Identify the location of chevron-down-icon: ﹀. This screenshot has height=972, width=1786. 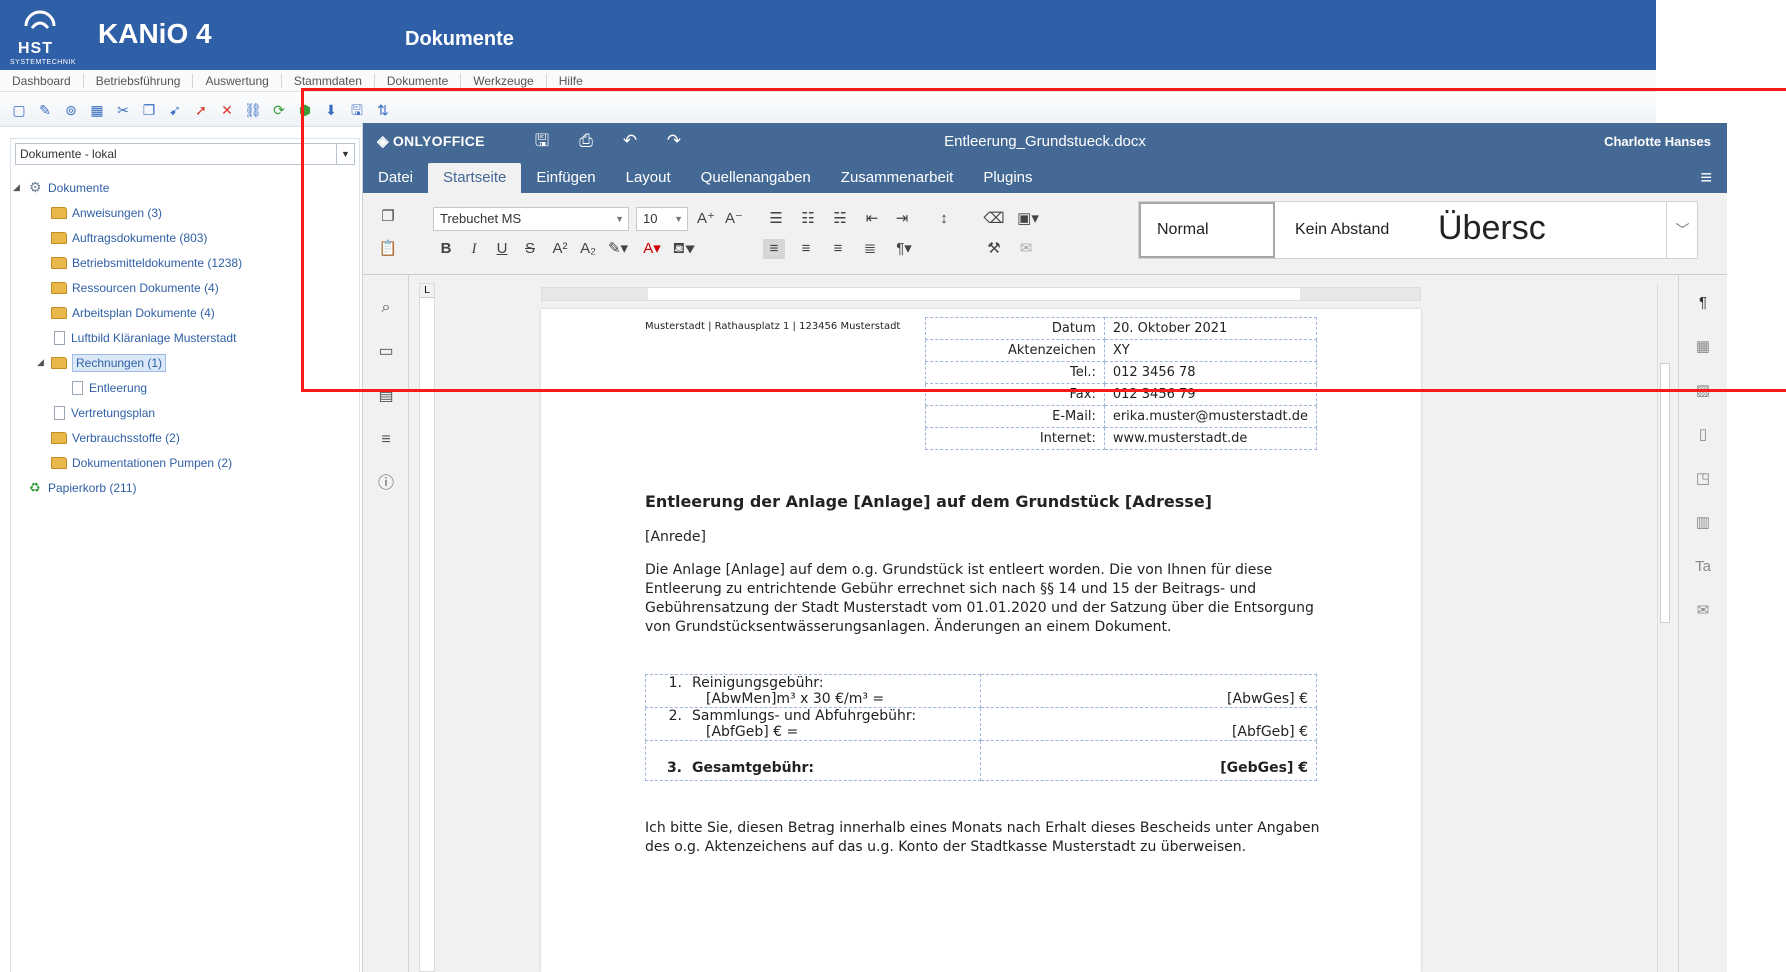
(1682, 230).